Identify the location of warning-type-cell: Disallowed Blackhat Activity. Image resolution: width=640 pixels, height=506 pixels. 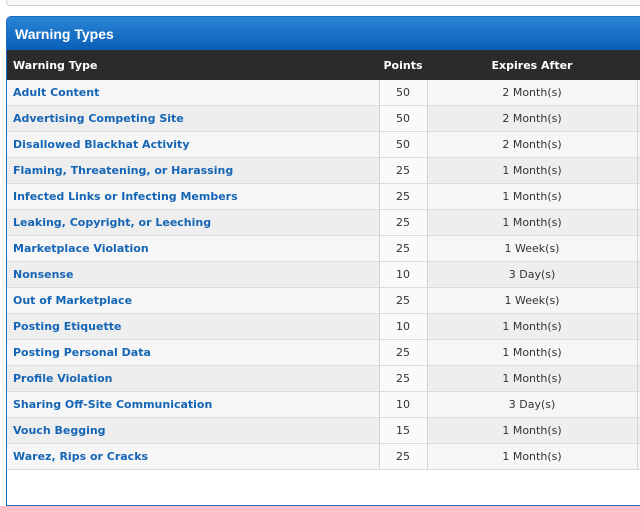
(193, 144).